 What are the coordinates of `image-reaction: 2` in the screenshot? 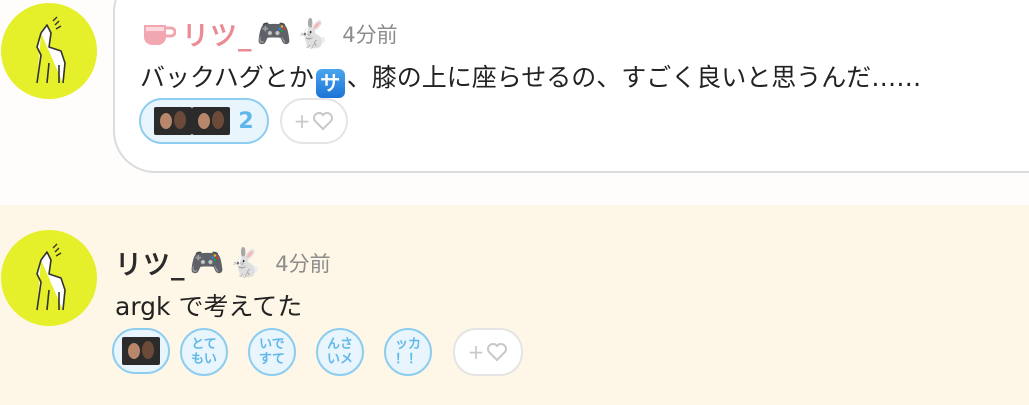 It's located at (204, 121).